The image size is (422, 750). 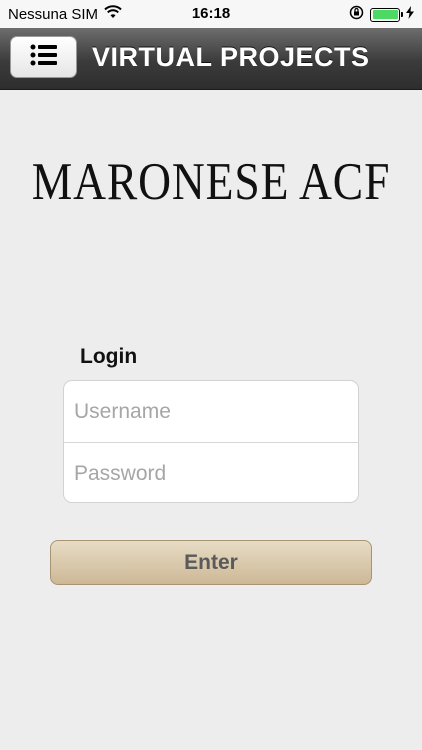 I want to click on login-form, so click(x=211, y=441).